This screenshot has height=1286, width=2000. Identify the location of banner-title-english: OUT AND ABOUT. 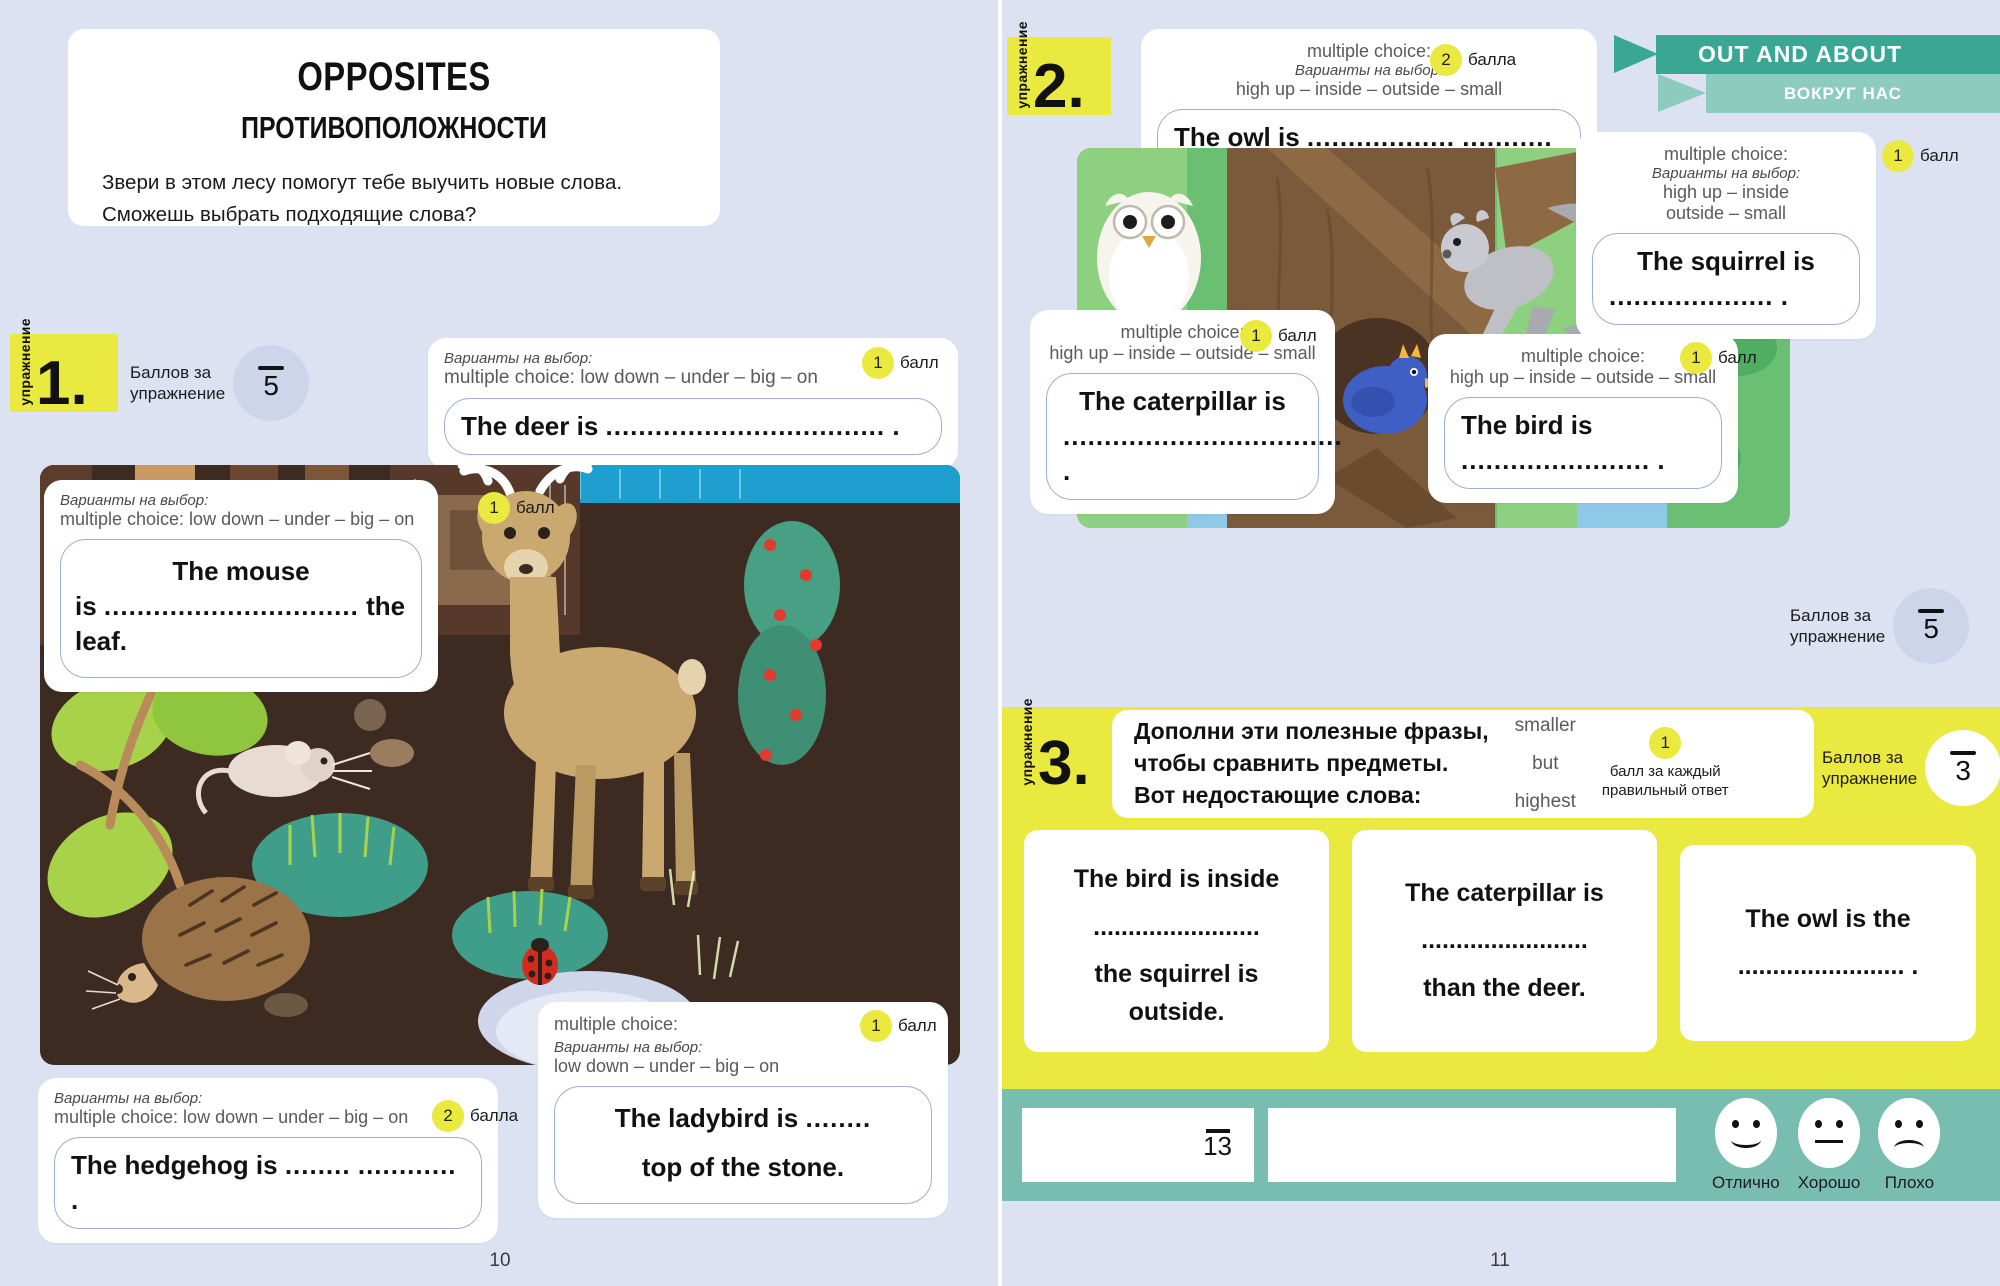
(1828, 54).